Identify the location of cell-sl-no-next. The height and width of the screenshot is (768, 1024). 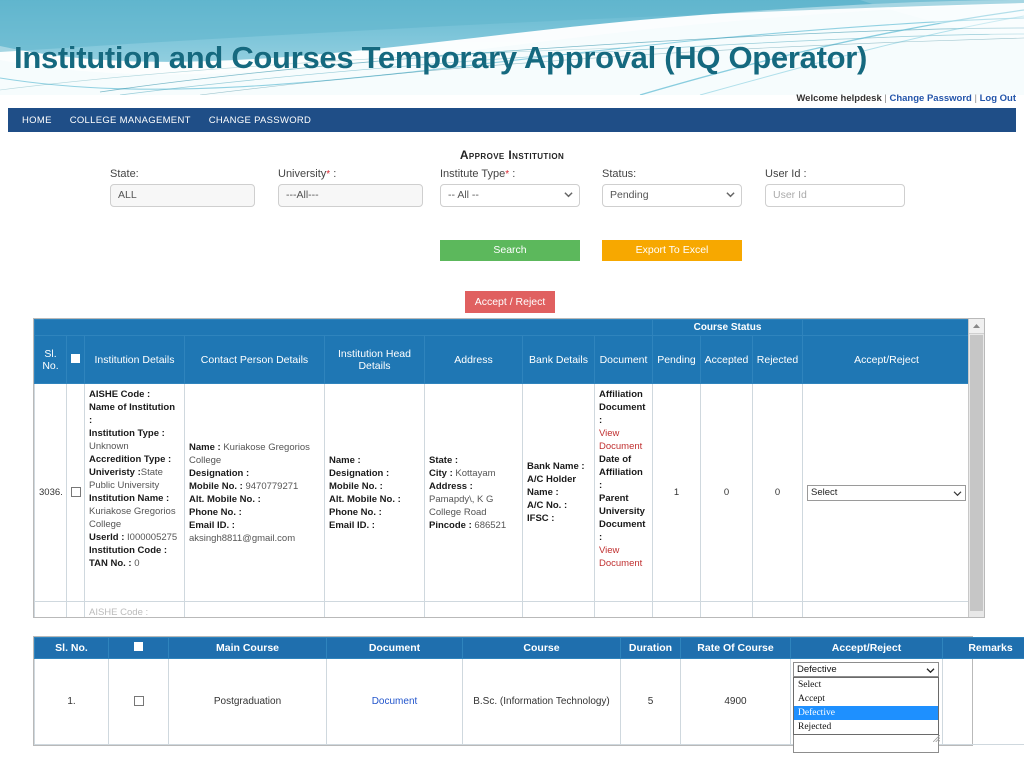
(50, 609).